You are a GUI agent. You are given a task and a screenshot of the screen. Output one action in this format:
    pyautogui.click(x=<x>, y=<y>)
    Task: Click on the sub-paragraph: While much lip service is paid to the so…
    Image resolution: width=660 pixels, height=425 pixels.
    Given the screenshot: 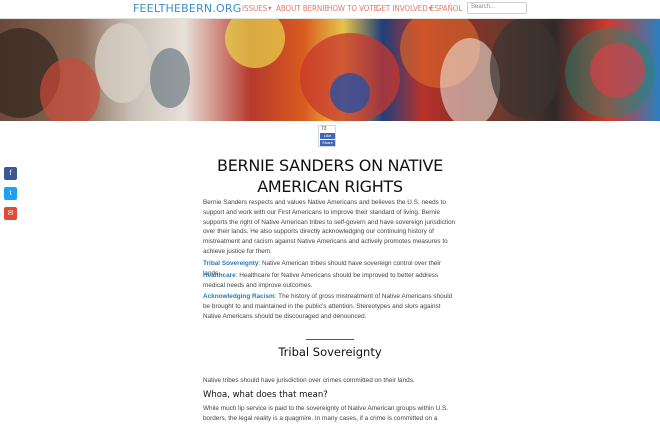 What is the action you would take?
    pyautogui.click(x=326, y=413)
    